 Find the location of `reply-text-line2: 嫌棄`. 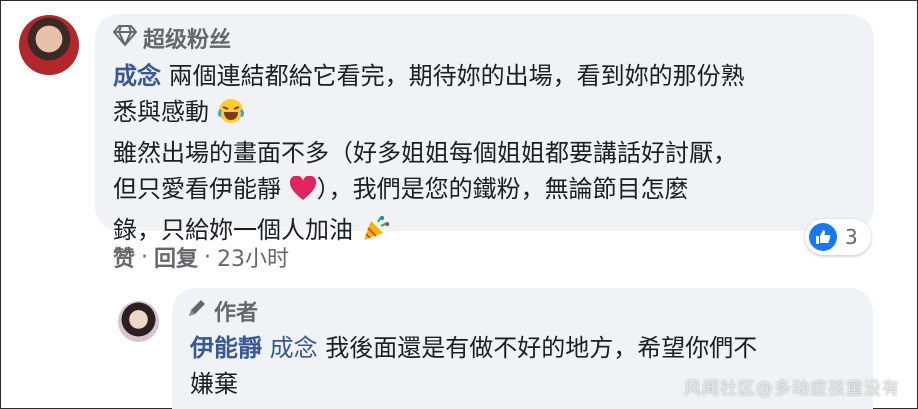

reply-text-line2: 嫌棄 is located at coordinates (214, 384).